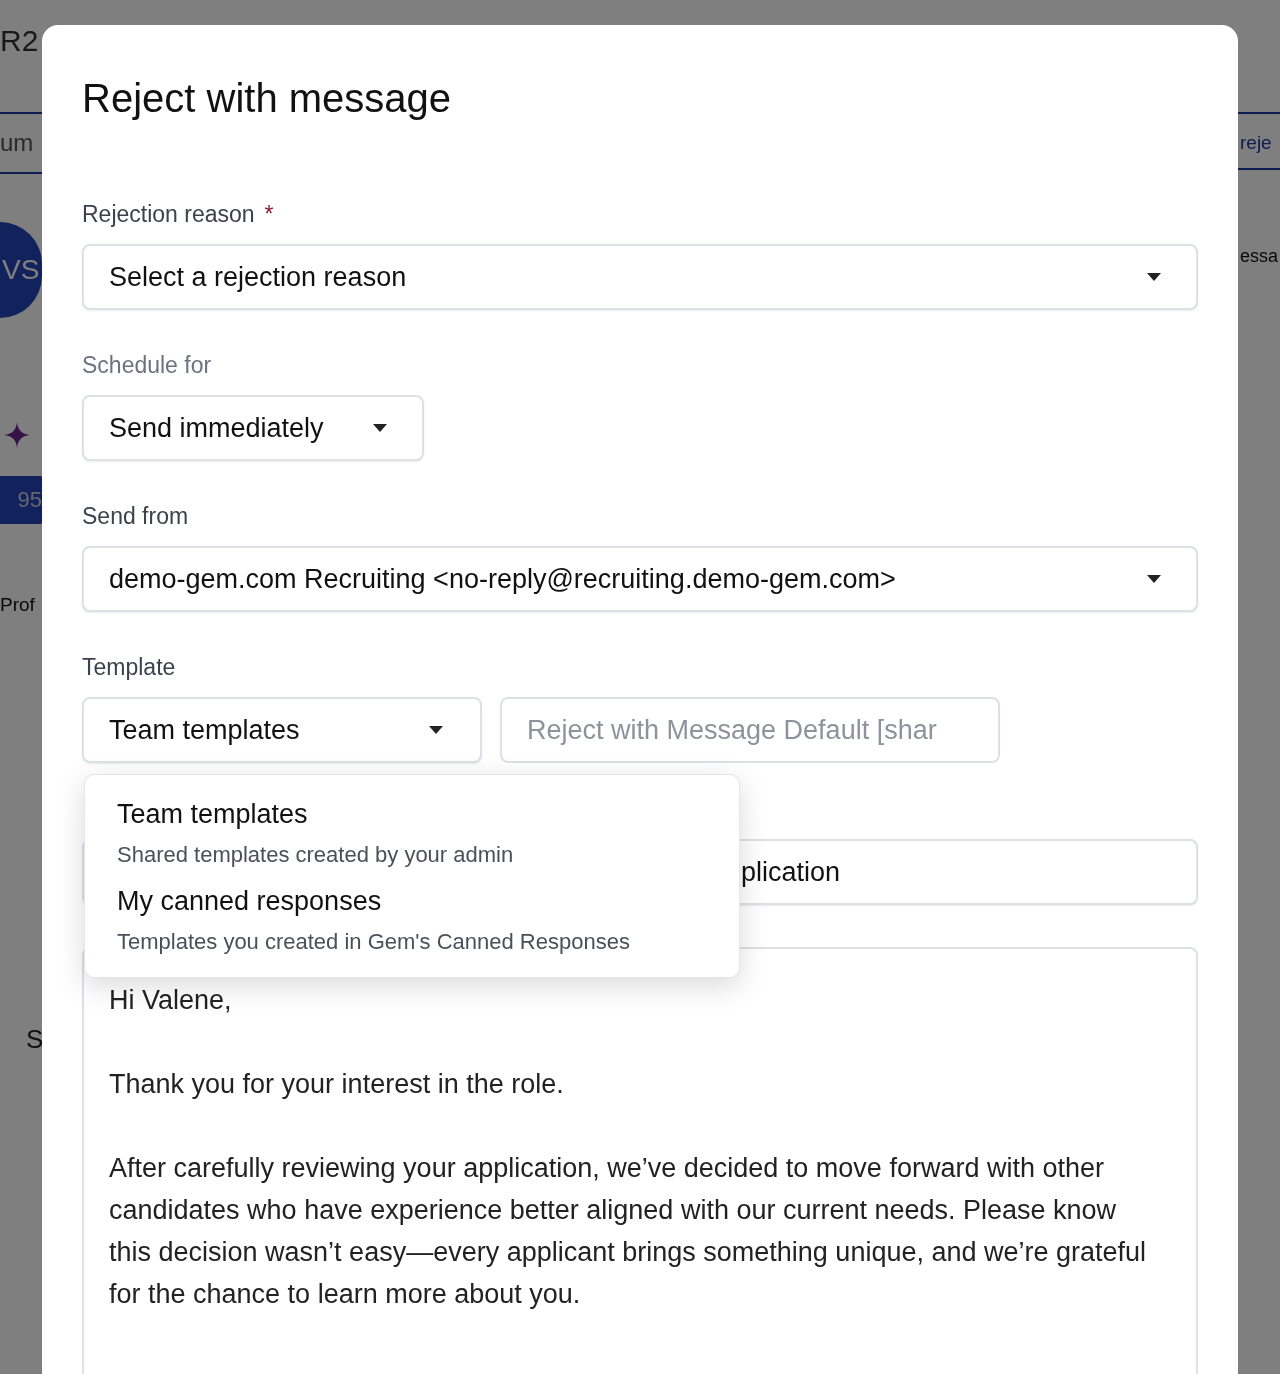 Image resolution: width=1280 pixels, height=1374 pixels. I want to click on menu-item: Team templates, so click(412, 814).